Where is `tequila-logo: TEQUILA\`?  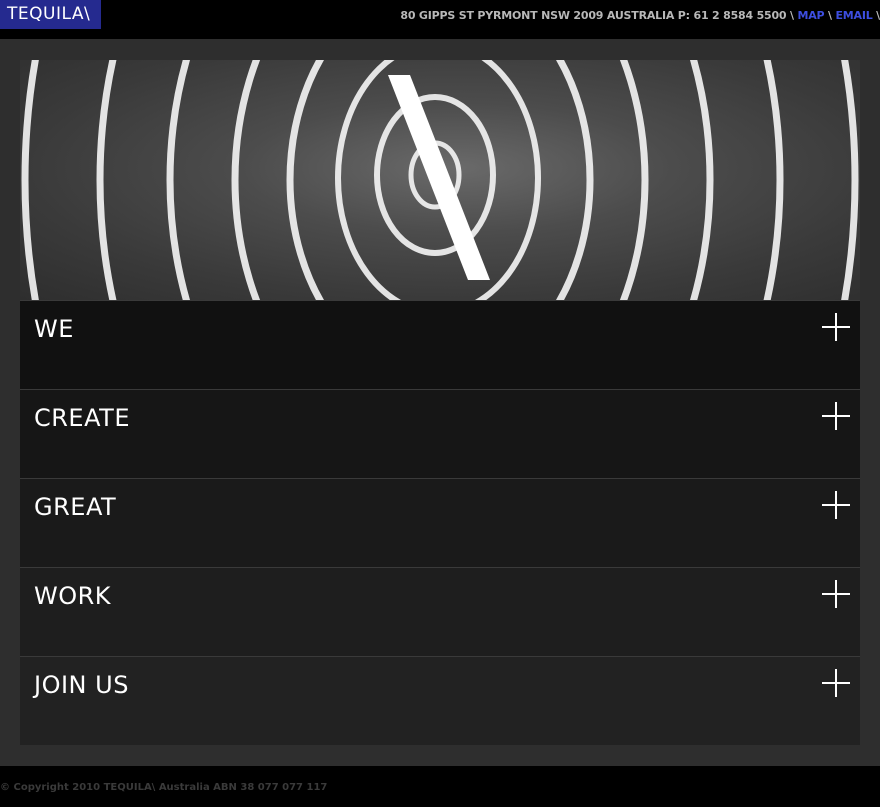
tequila-logo: TEQUILA\ is located at coordinates (50, 14).